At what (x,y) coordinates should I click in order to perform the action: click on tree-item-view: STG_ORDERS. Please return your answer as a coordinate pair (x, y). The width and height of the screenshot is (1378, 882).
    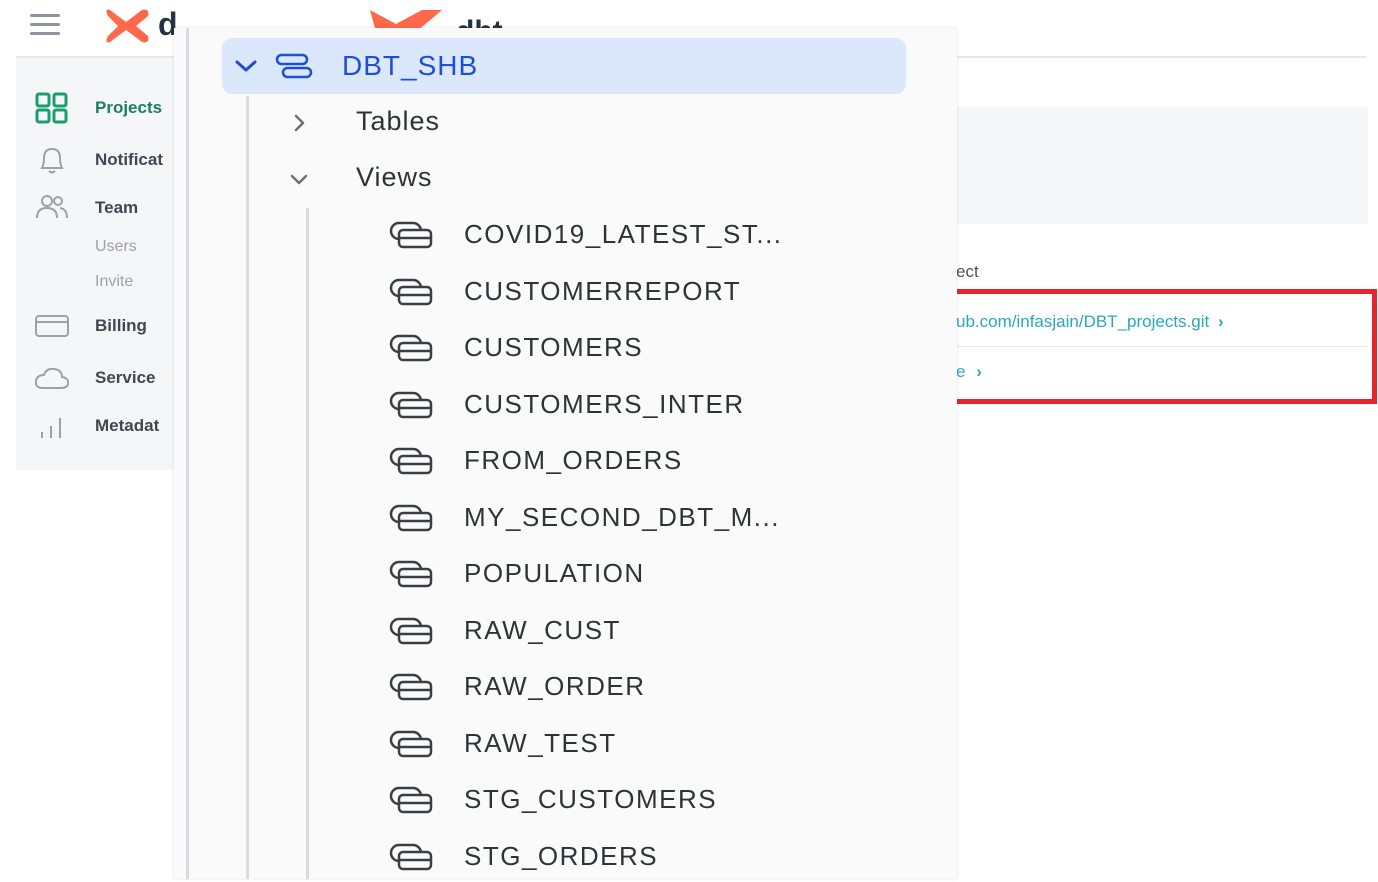
    Looking at the image, I should click on (648, 857).